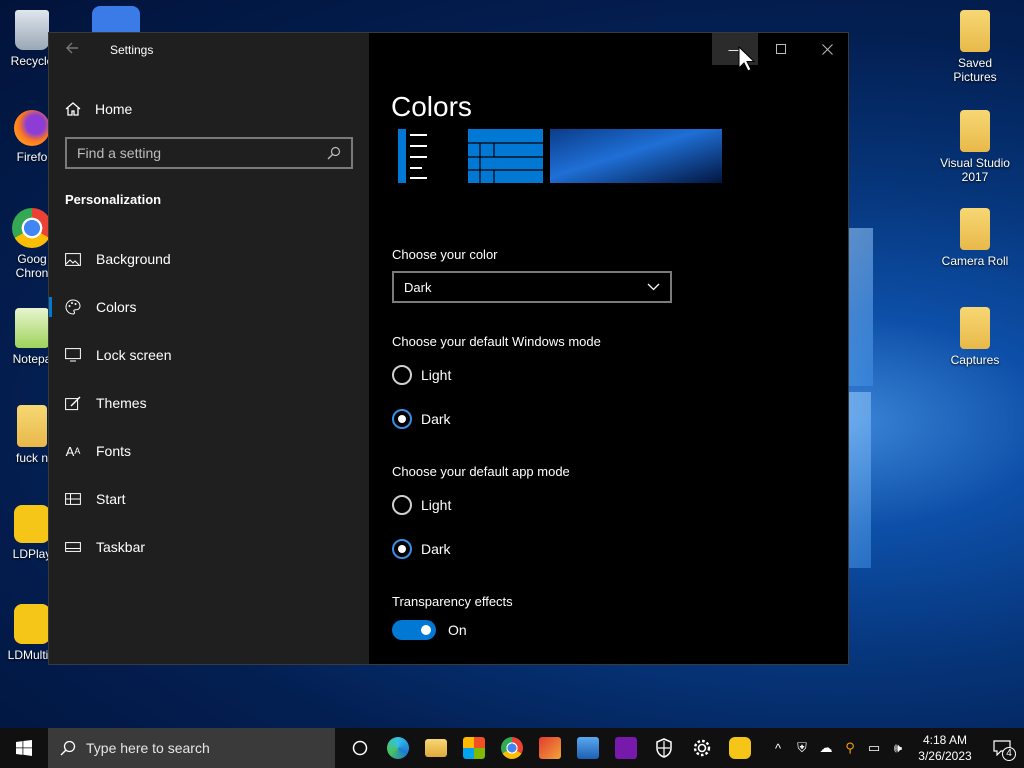 This screenshot has width=1024, height=768. I want to click on back-arrow-icon, so click(72, 49).